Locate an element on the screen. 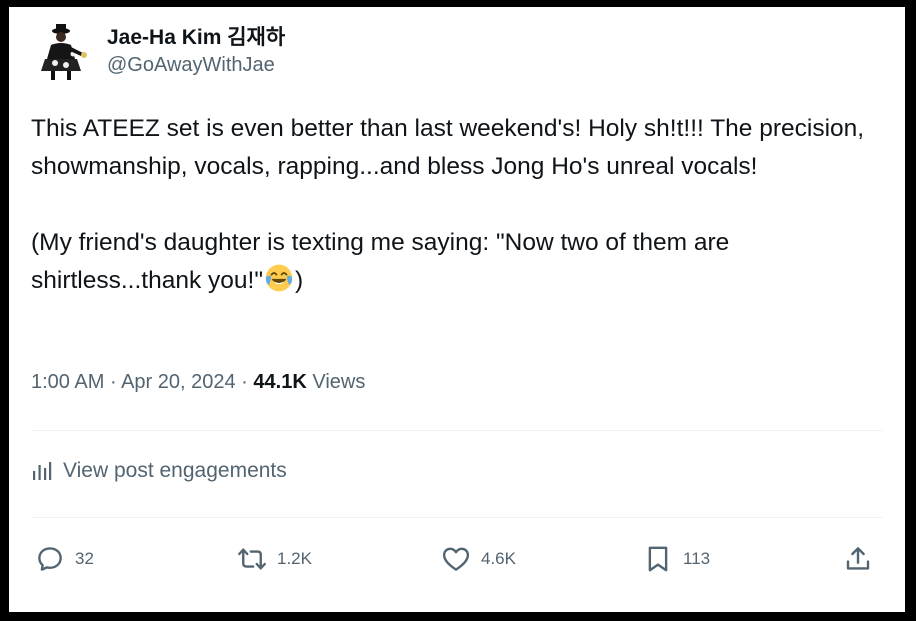 Image resolution: width=916 pixels, height=621 pixels. view-engagements-link: View post engagements is located at coordinates (159, 471).